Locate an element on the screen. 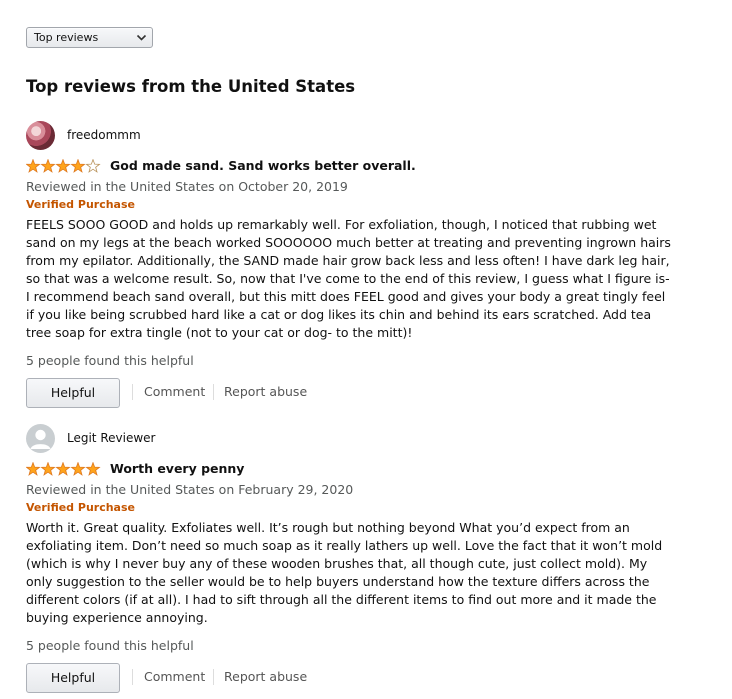 This screenshot has width=732, height=699. chevron-down-icon is located at coordinates (141, 37).